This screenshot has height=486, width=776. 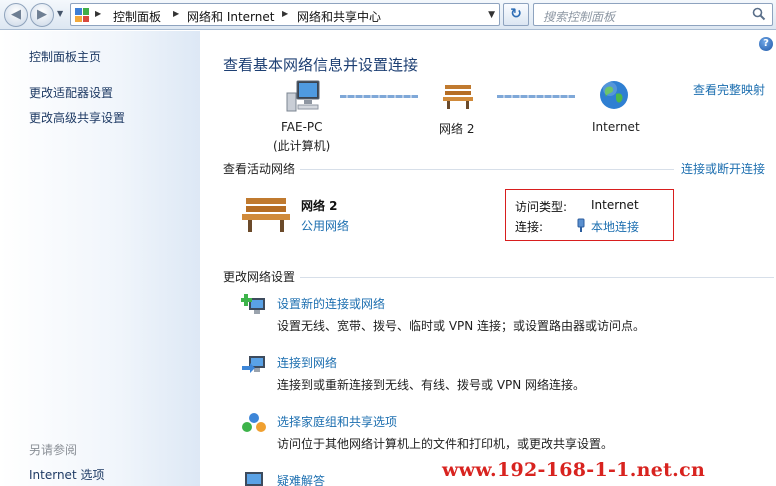 I want to click on refresh-button: ↻, so click(x=516, y=14).